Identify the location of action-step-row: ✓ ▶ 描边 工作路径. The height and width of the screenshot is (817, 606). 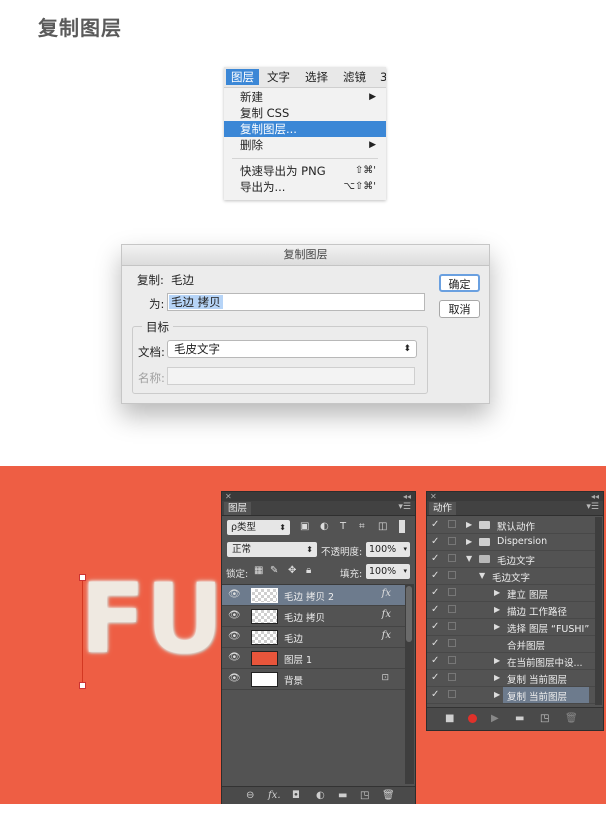
(511, 610).